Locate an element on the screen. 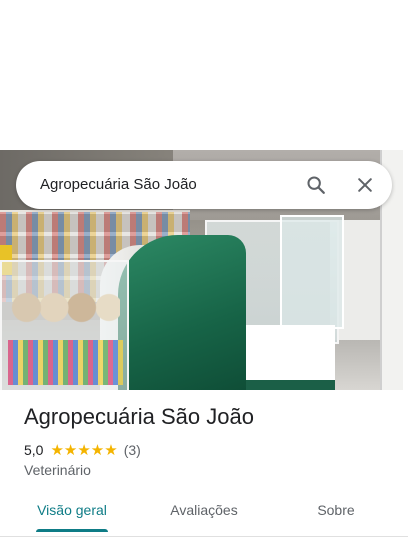 This screenshot has height=538, width=408. tab-about: Sobre is located at coordinates (336, 511).